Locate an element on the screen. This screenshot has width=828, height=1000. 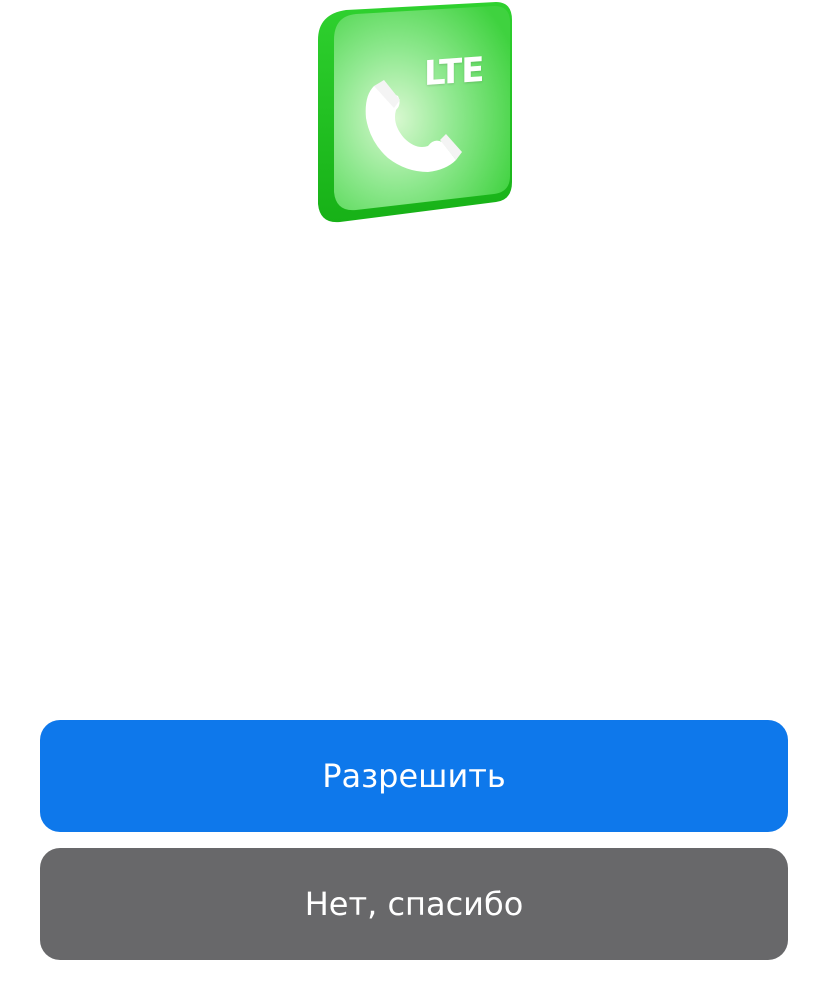
allow-button: Разрешить is located at coordinates (414, 776).